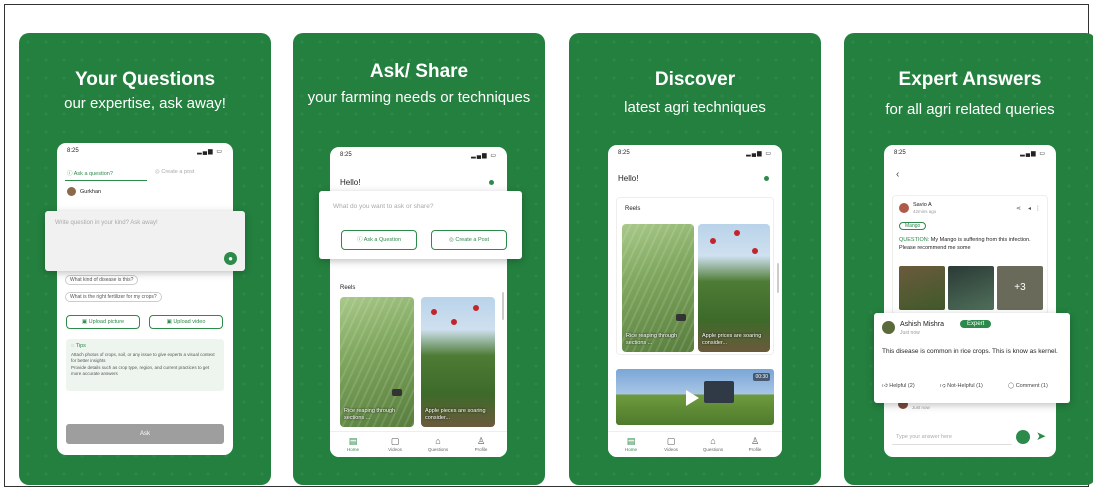  What do you see at coordinates (102, 280) in the screenshot?
I see `suggestion-chip: What kind of disease is this?` at bounding box center [102, 280].